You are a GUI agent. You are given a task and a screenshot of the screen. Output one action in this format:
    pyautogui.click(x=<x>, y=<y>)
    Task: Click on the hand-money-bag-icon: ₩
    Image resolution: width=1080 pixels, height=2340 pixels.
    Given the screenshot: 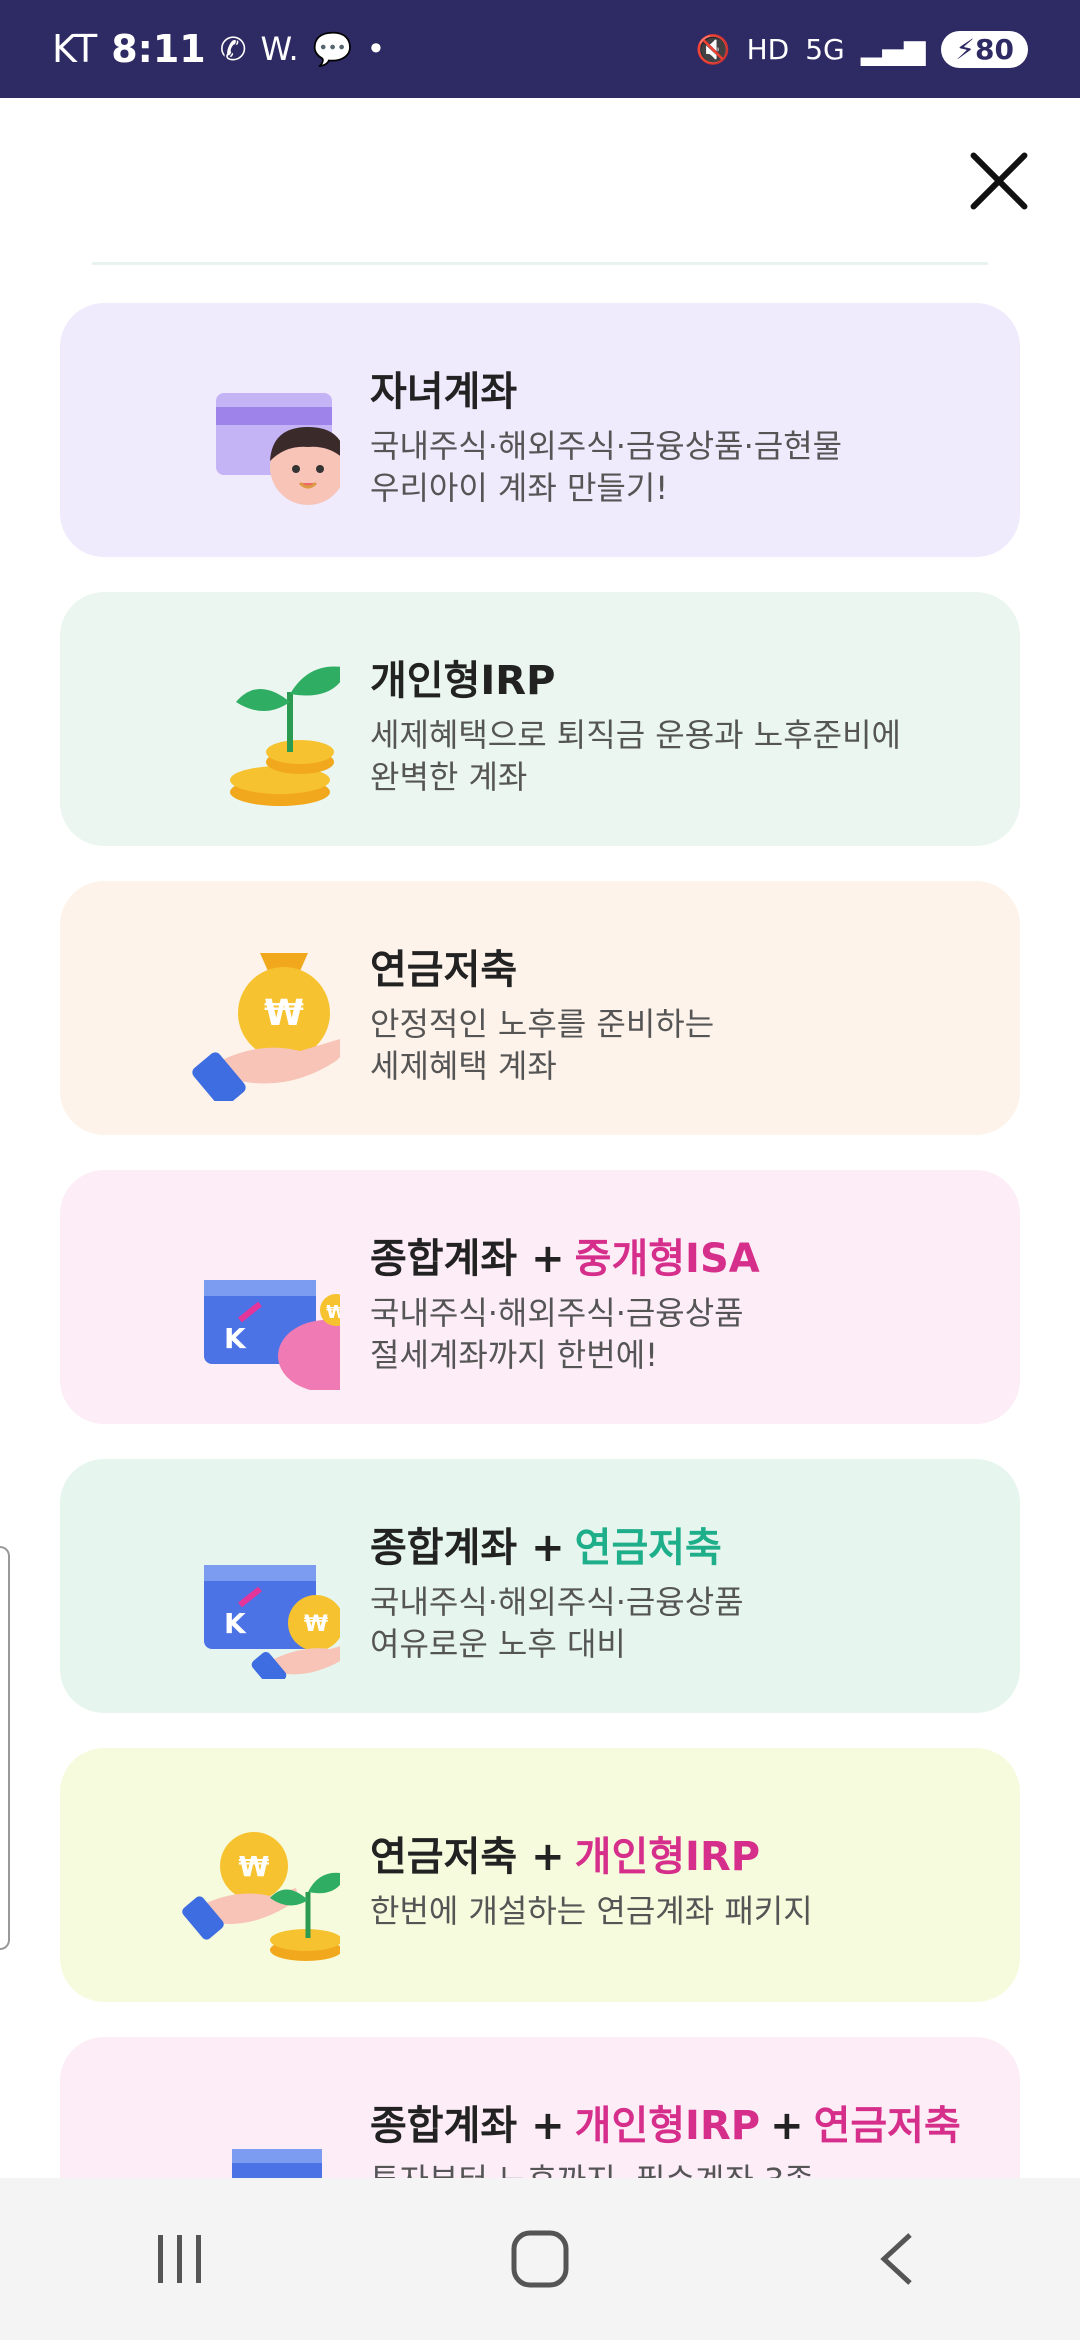 What is the action you would take?
    pyautogui.click(x=266, y=1027)
    